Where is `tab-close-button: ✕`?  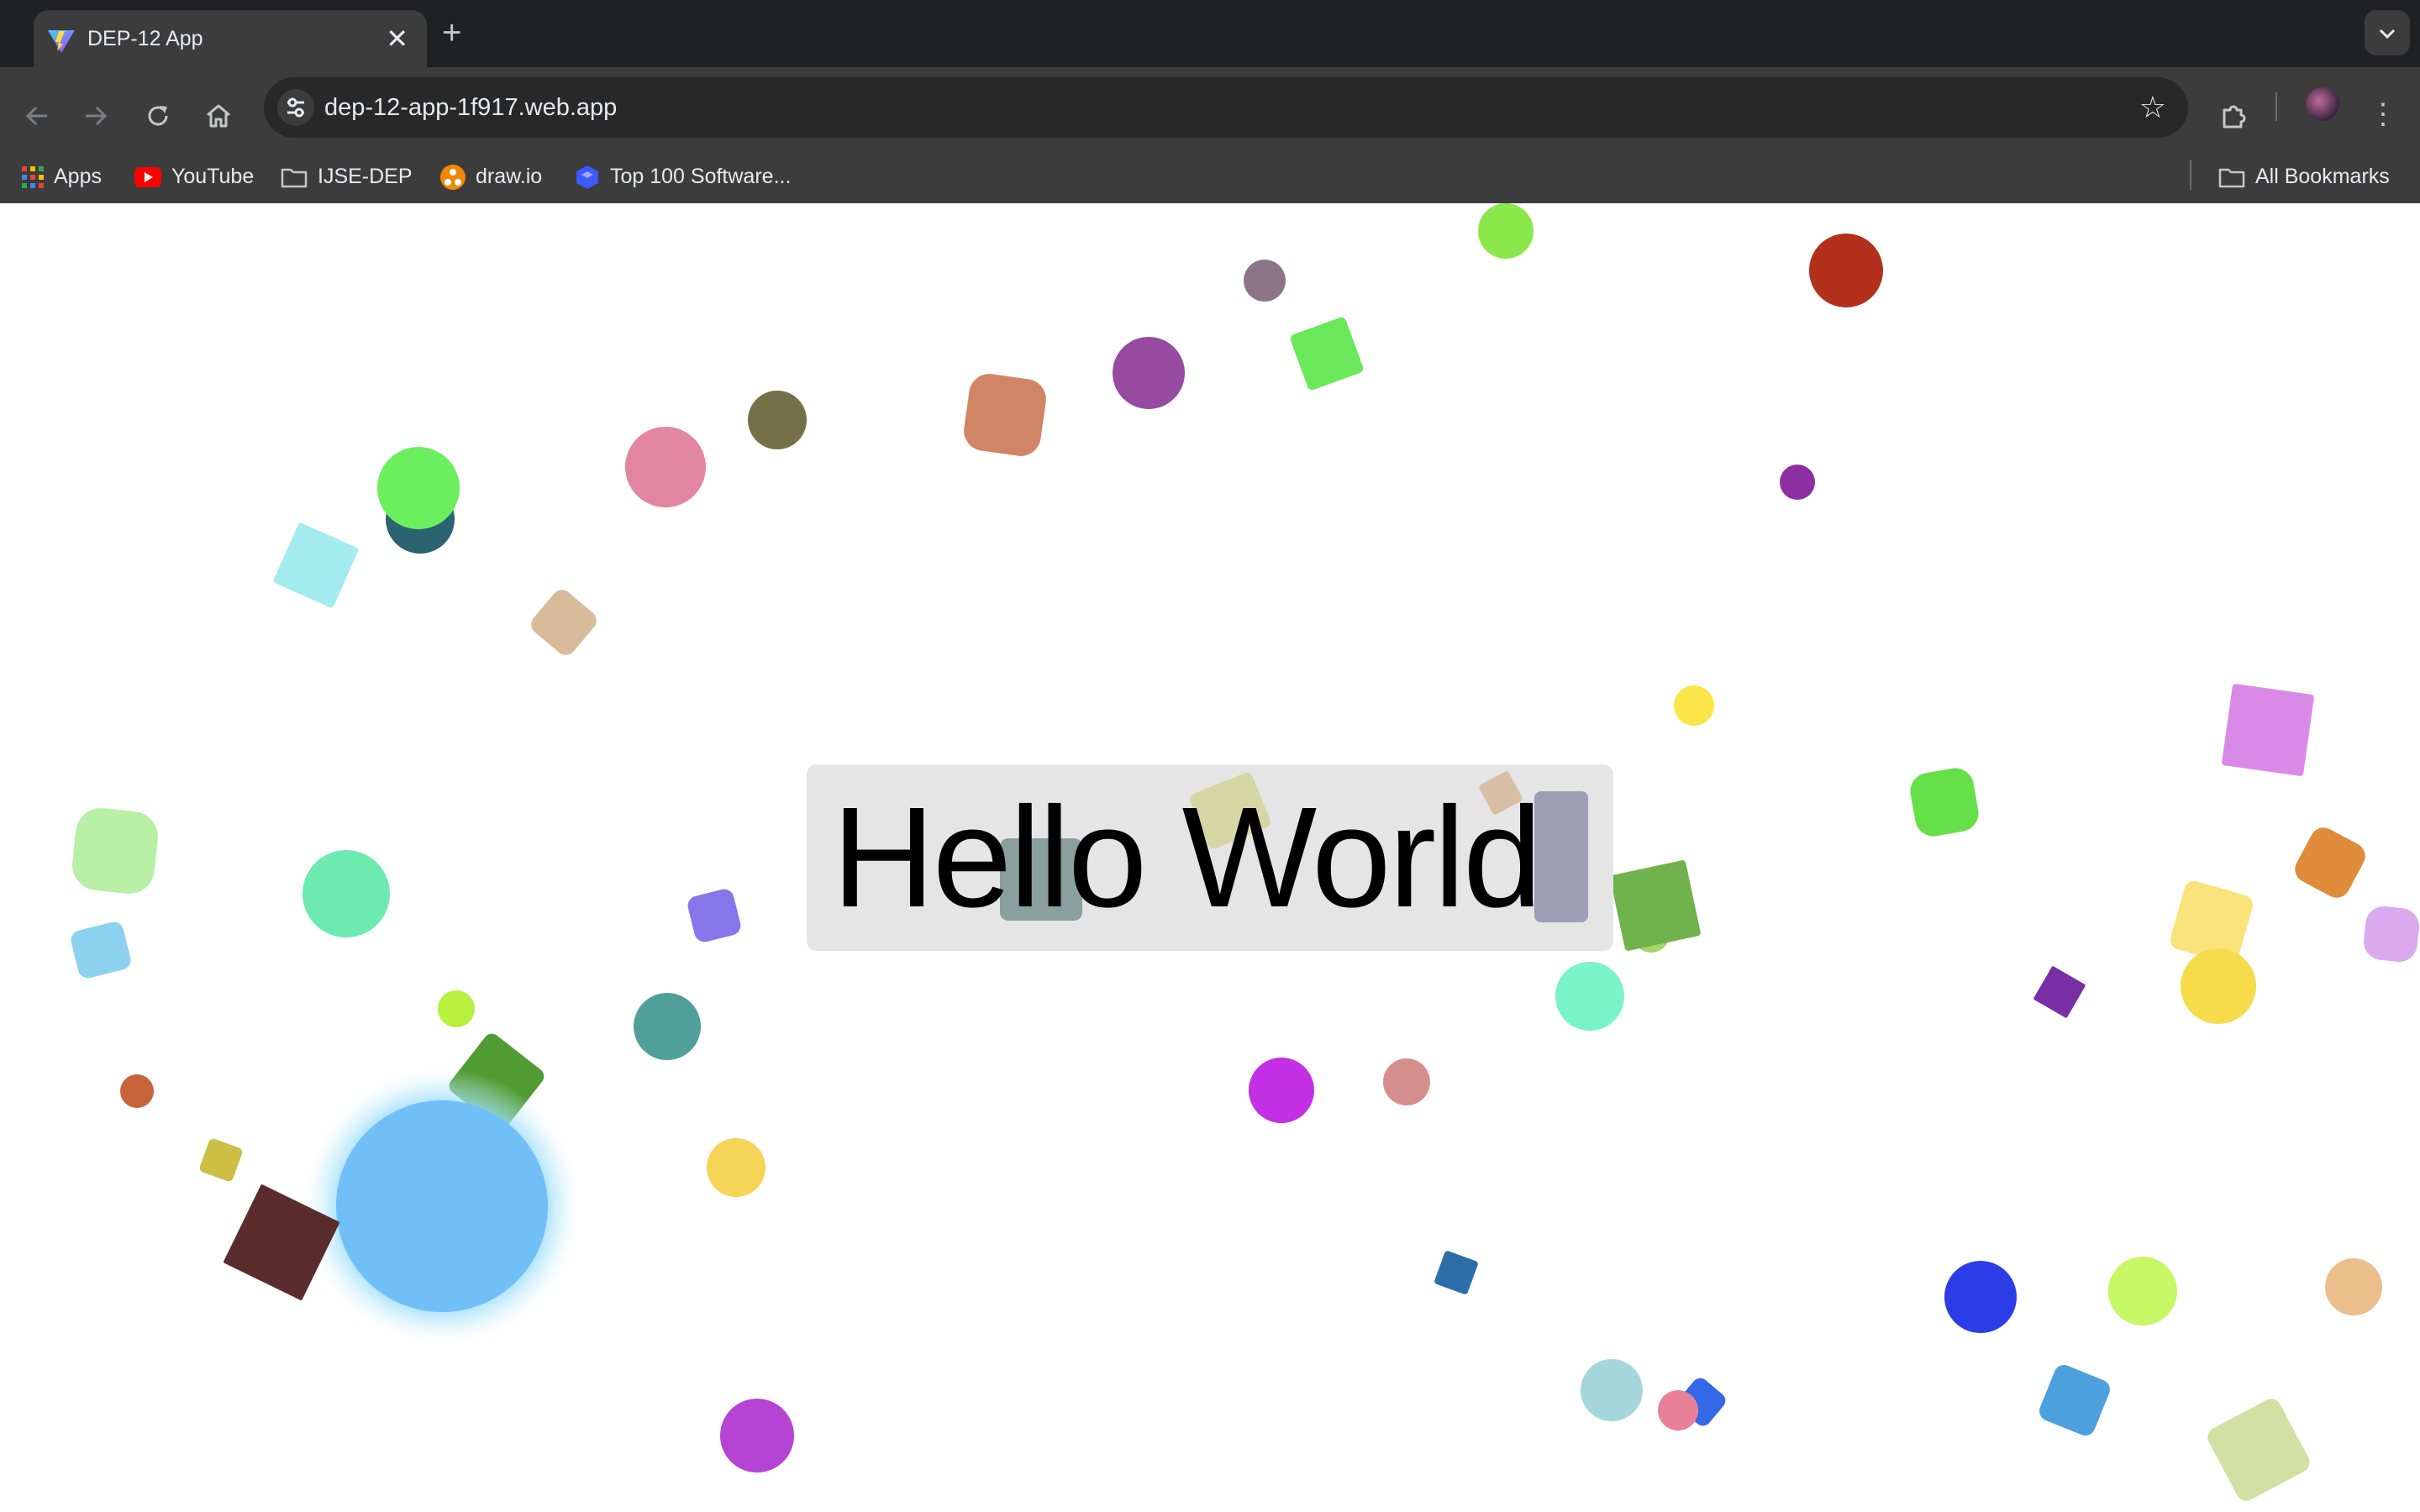
tab-close-button: ✕ is located at coordinates (397, 38).